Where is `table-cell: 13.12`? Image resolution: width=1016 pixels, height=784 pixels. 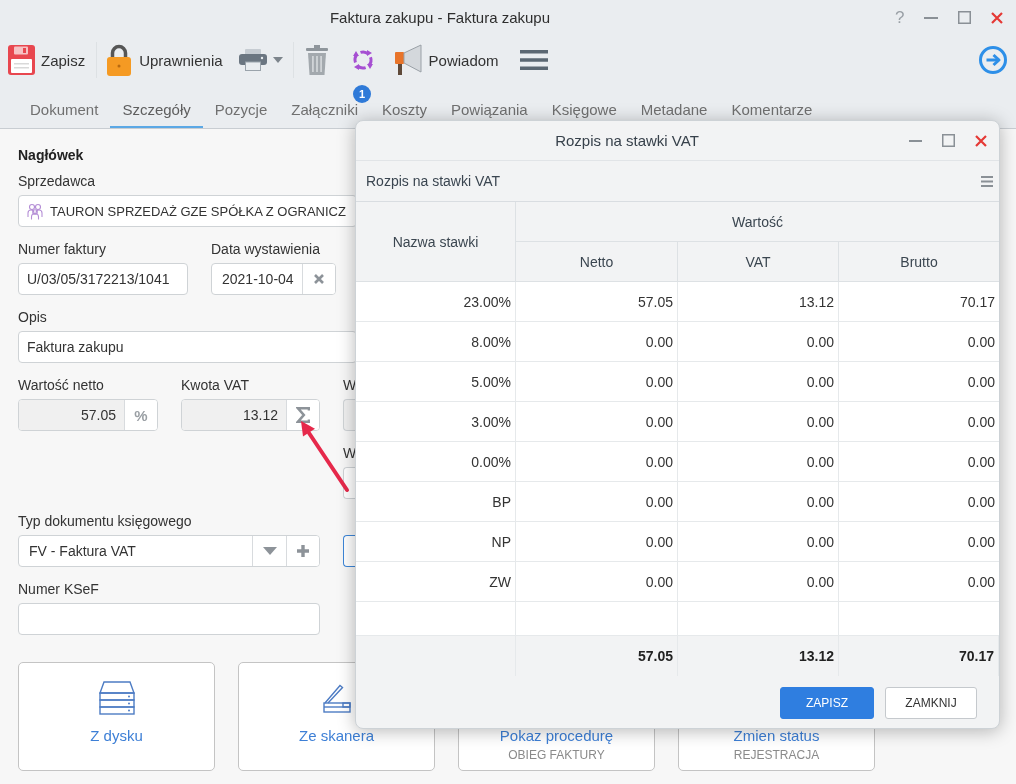 table-cell: 13.12 is located at coordinates (758, 302).